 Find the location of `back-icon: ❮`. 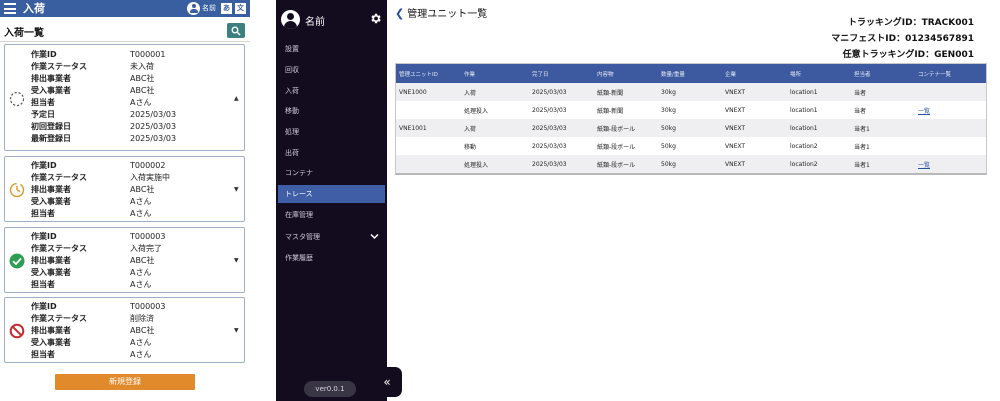

back-icon: ❮ is located at coordinates (399, 13).